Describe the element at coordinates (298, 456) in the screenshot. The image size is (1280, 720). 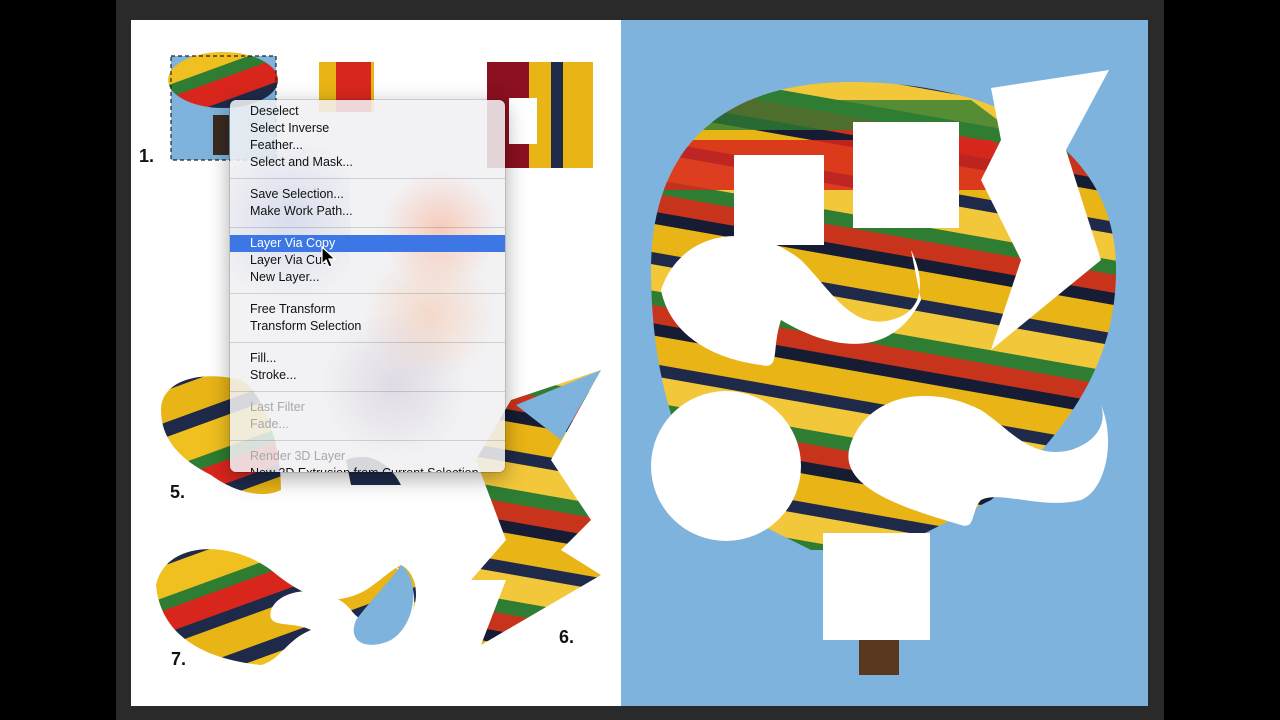
I see `menu-item-render-3d-layer: Render 3D Layer` at that location.